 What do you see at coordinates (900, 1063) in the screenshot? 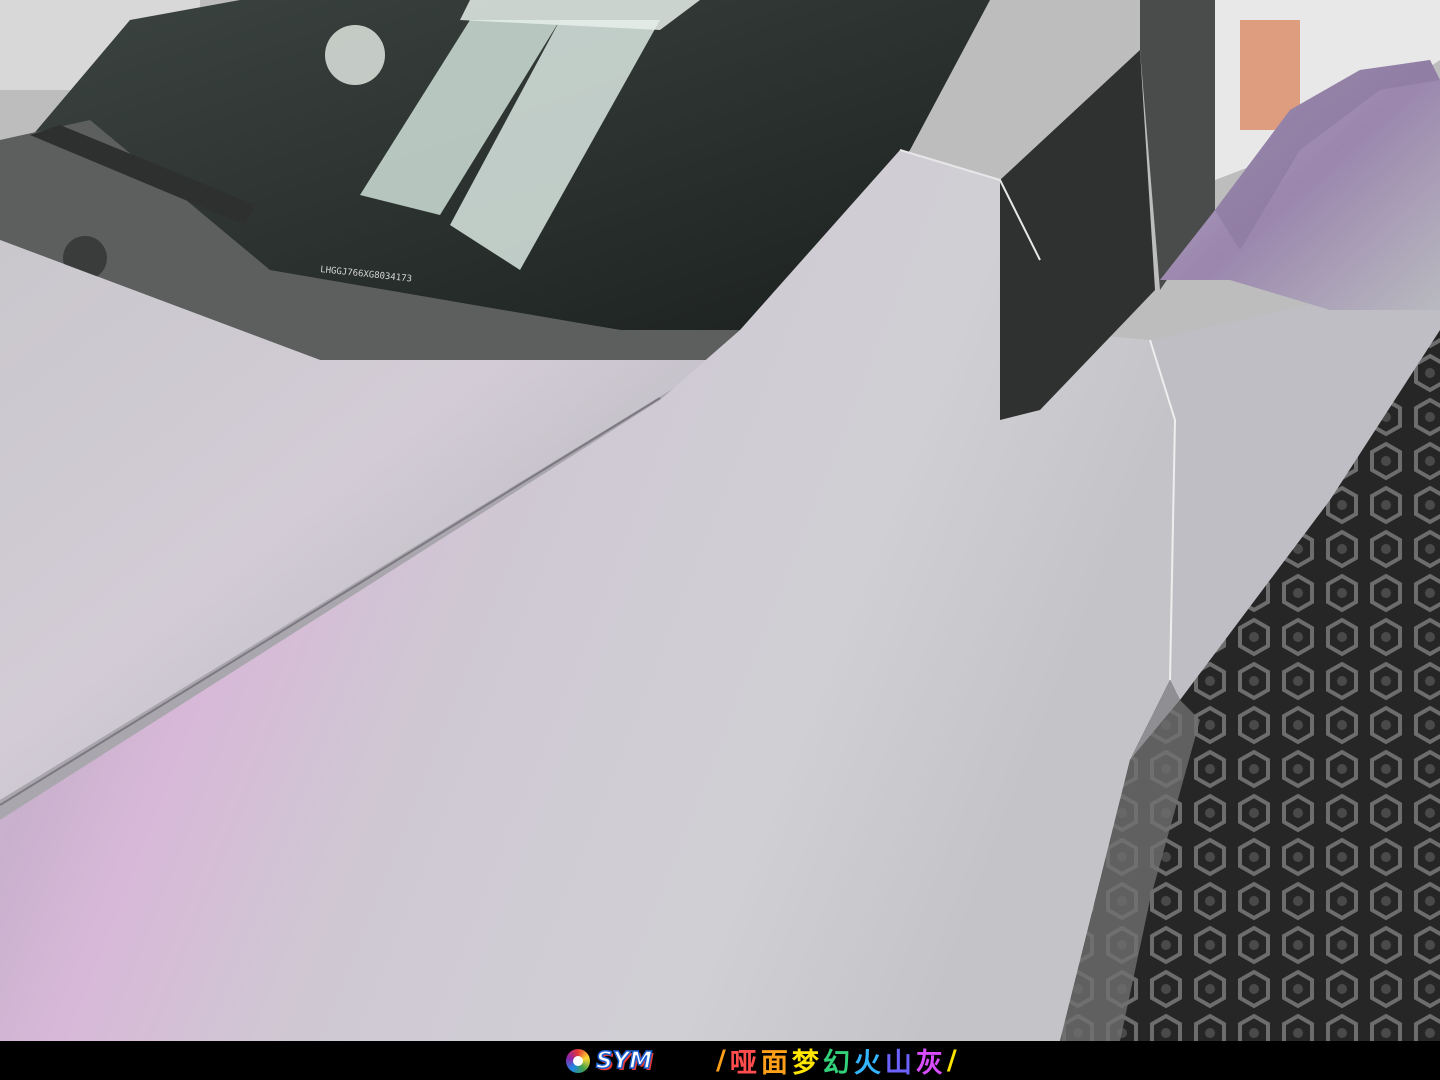
I see `caption-title-char: 山` at bounding box center [900, 1063].